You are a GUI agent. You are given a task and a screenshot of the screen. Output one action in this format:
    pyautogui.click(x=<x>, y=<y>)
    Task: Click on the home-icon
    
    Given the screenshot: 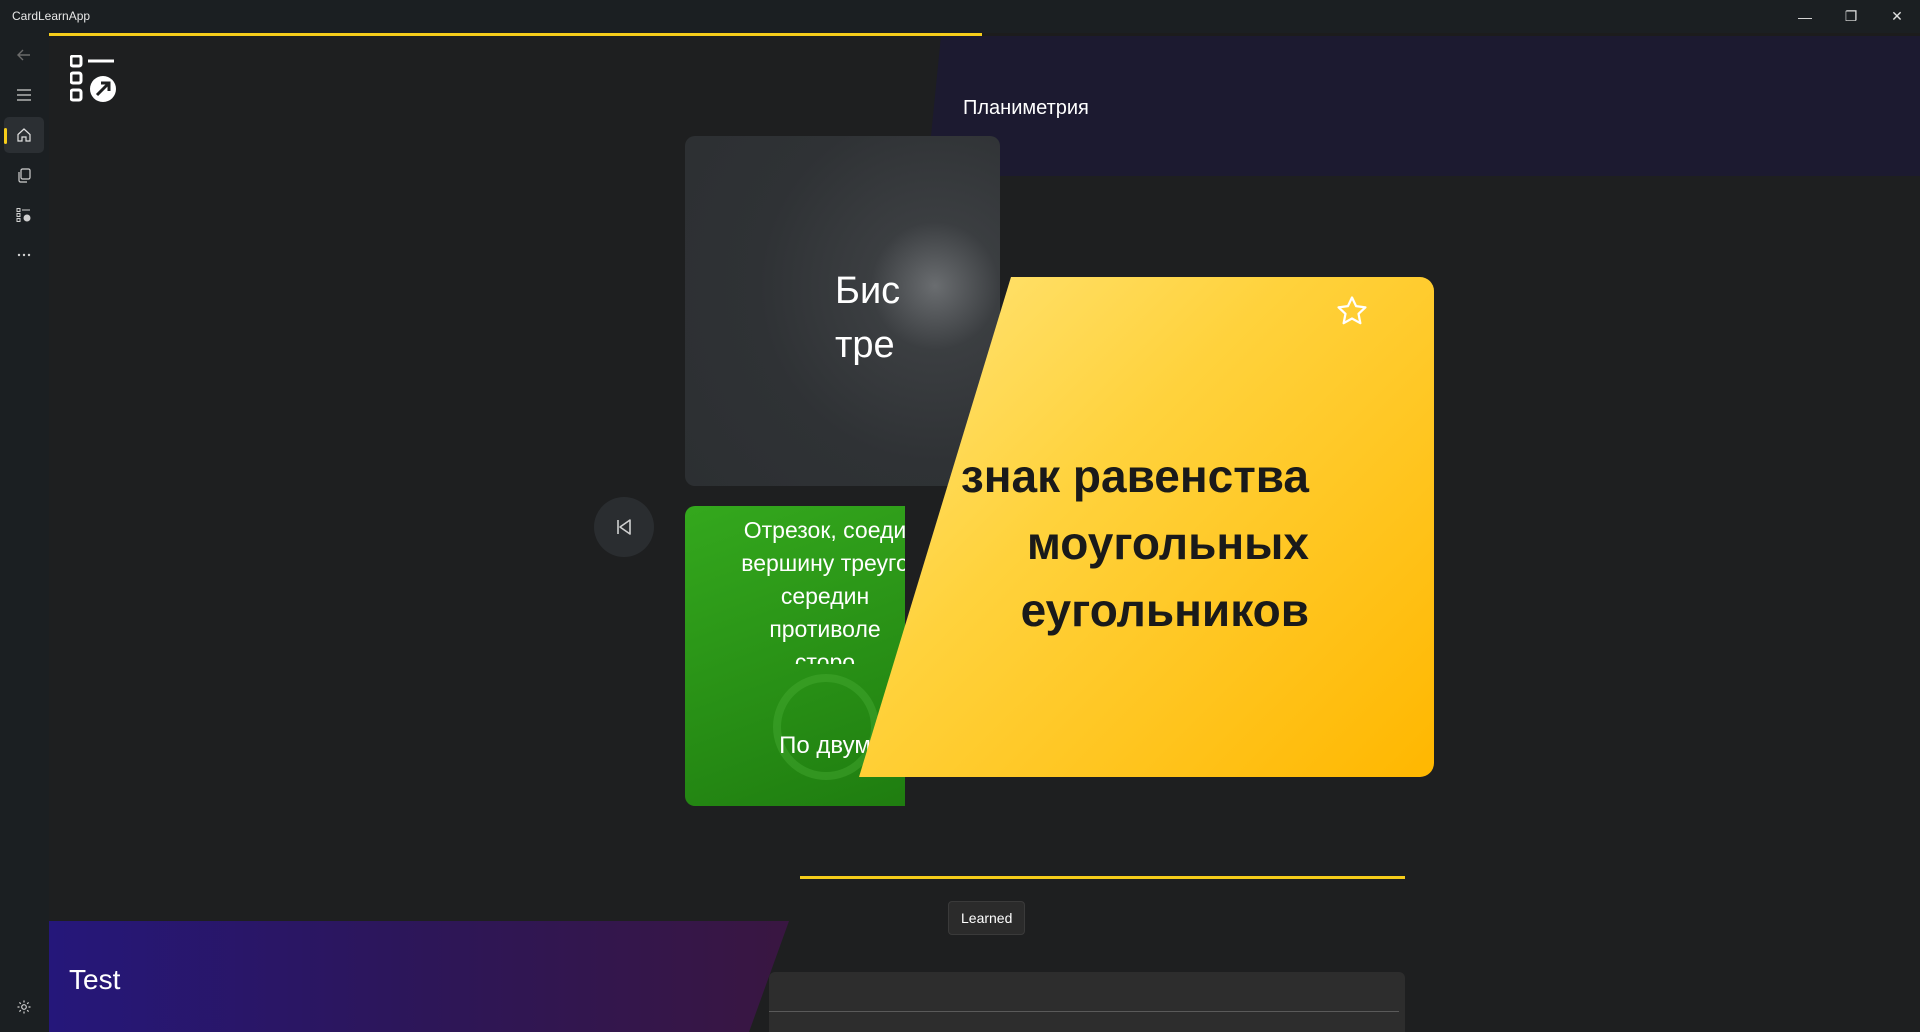 What is the action you would take?
    pyautogui.click(x=24, y=135)
    